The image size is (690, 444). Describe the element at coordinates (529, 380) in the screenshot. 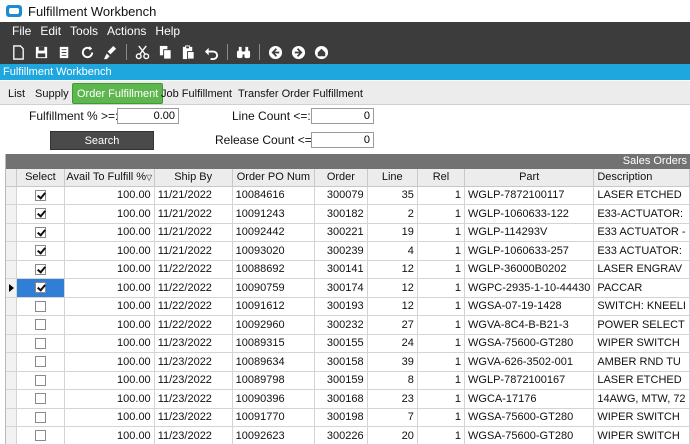

I see `cell-part: WGLP-7872100167` at that location.